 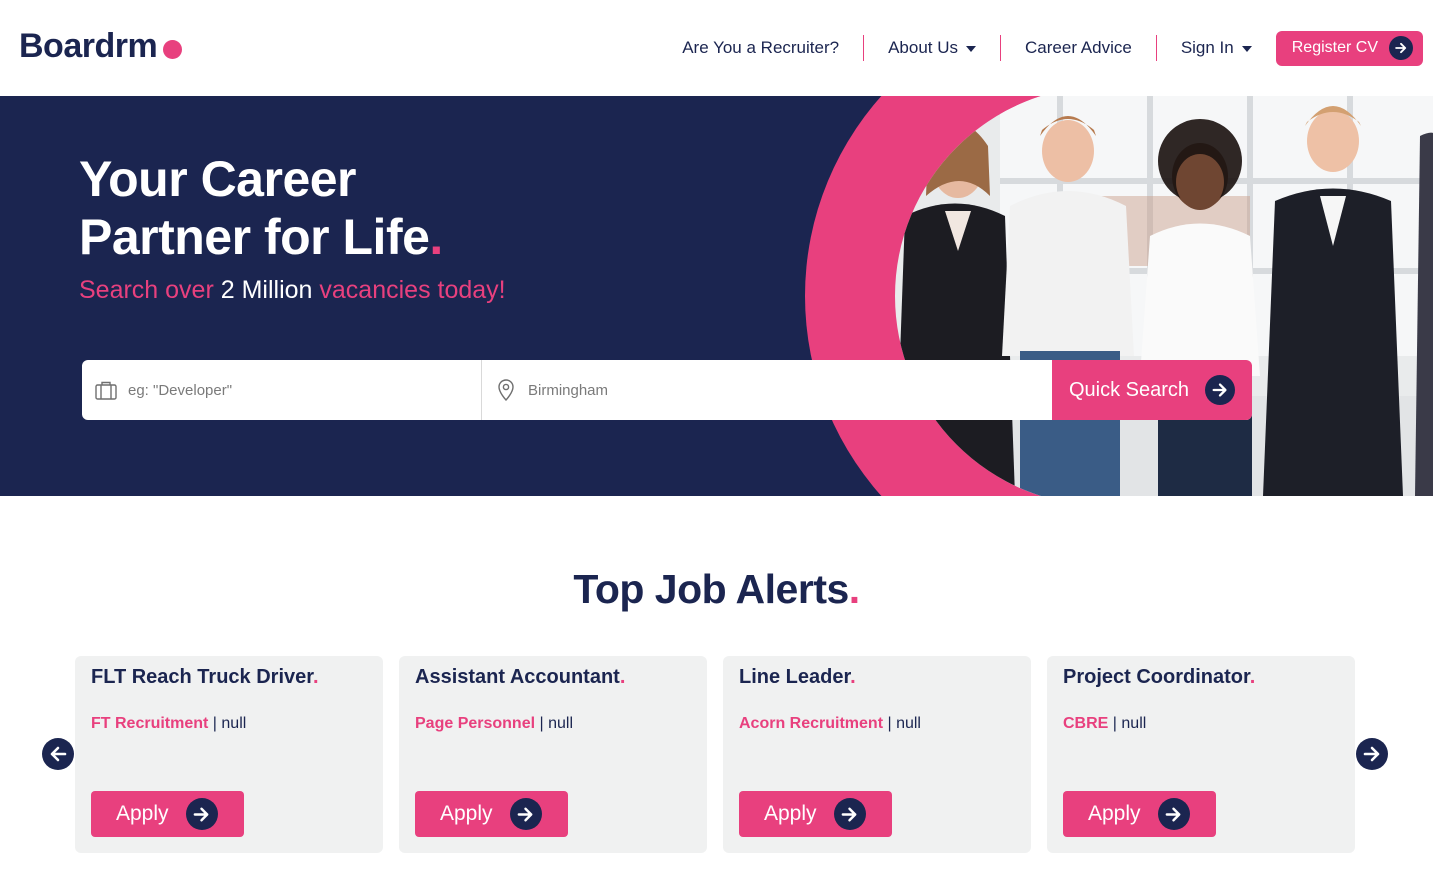 I want to click on job-meta: Acorn Recruitment | null, so click(x=830, y=723).